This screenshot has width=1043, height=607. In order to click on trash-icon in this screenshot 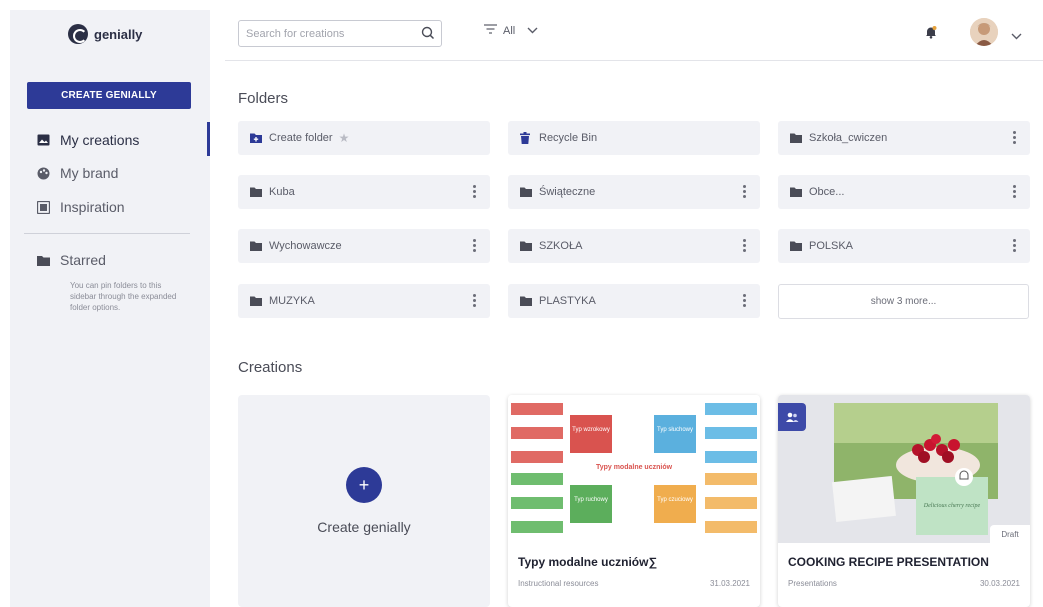, I will do `click(526, 138)`.